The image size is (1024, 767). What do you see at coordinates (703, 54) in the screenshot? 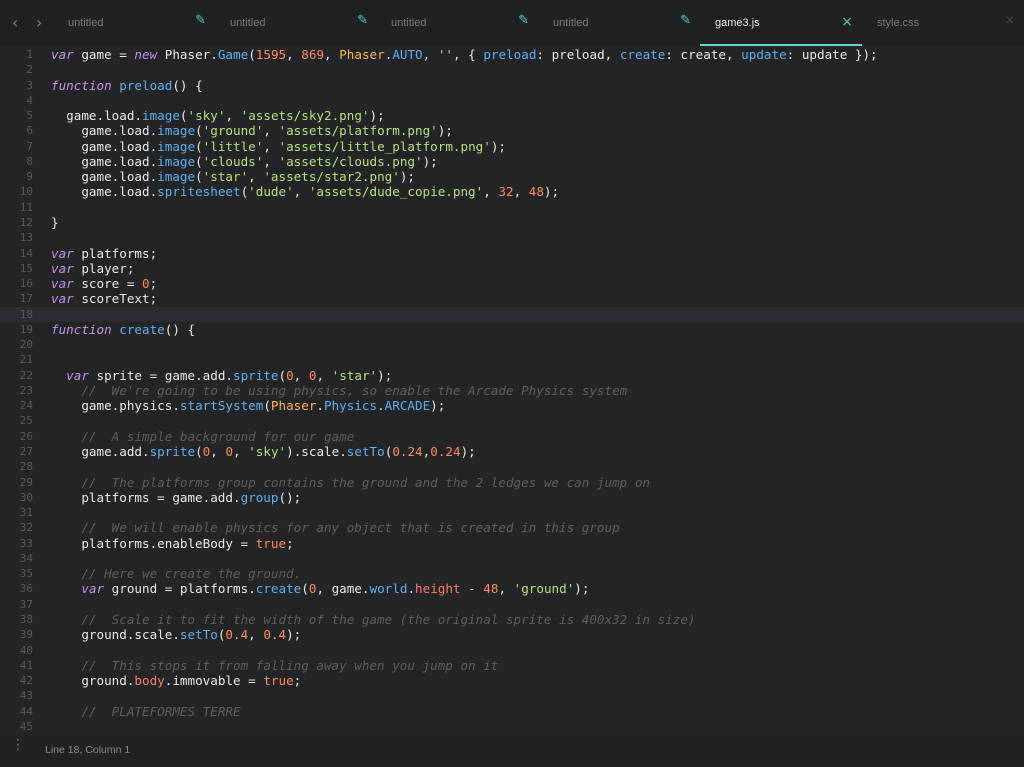
I see `code-token: : create,` at bounding box center [703, 54].